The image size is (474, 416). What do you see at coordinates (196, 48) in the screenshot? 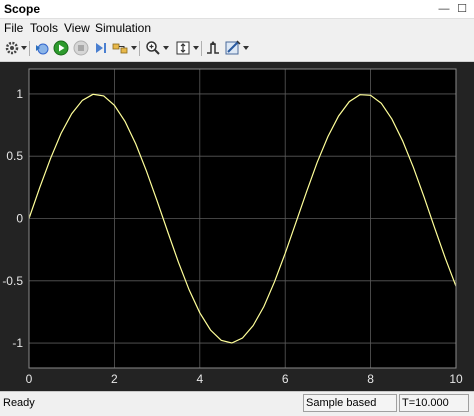
I see `autoscale-dropdown-arrow` at bounding box center [196, 48].